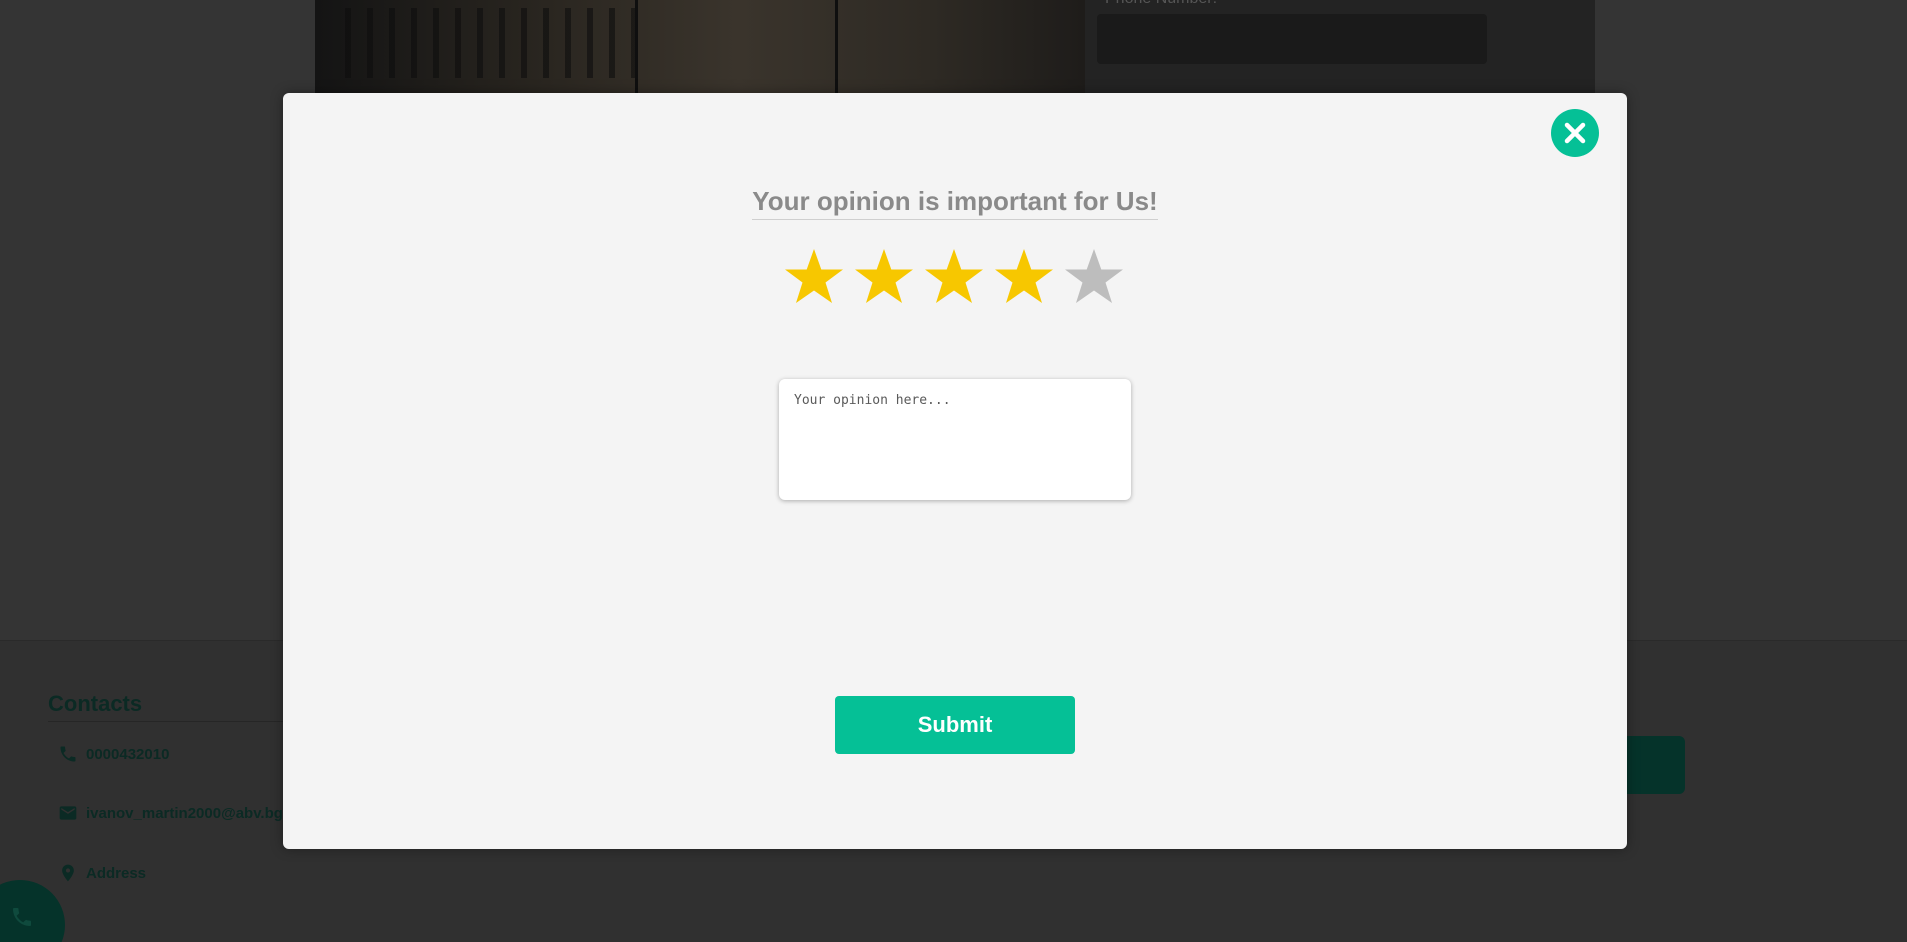 The width and height of the screenshot is (1907, 942). I want to click on contact-phone-text: 0000432010, so click(128, 754).